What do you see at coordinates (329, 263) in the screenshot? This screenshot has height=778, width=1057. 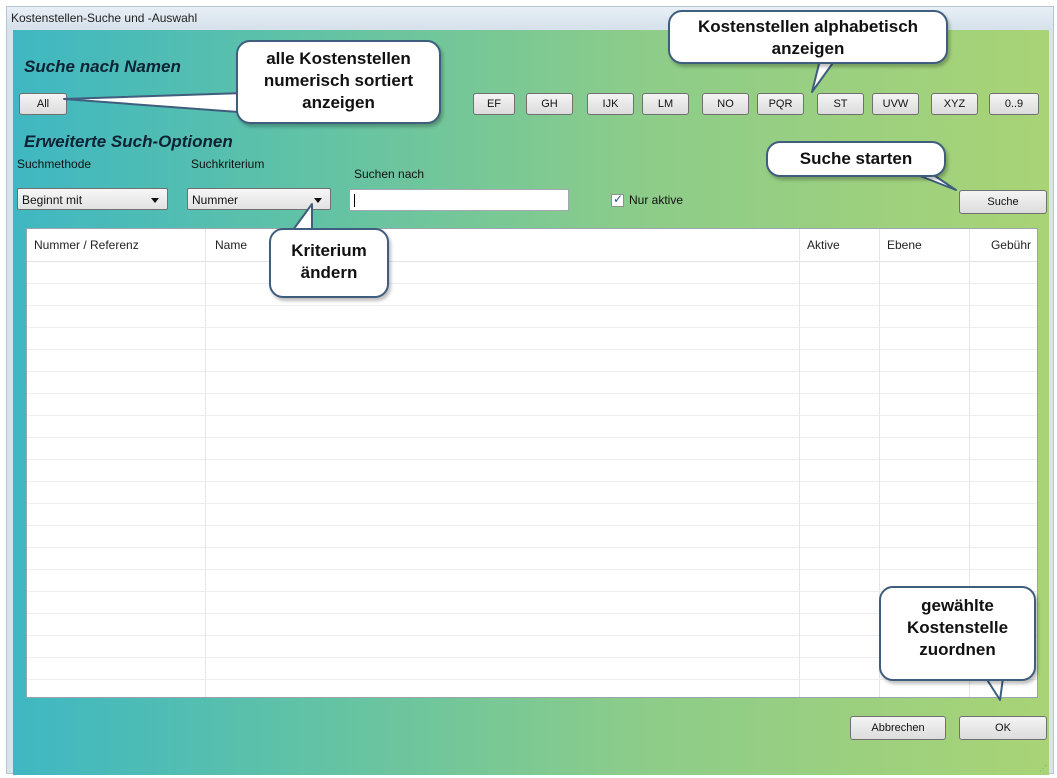 I see `callout-change-criterion: Kriterium ändern` at bounding box center [329, 263].